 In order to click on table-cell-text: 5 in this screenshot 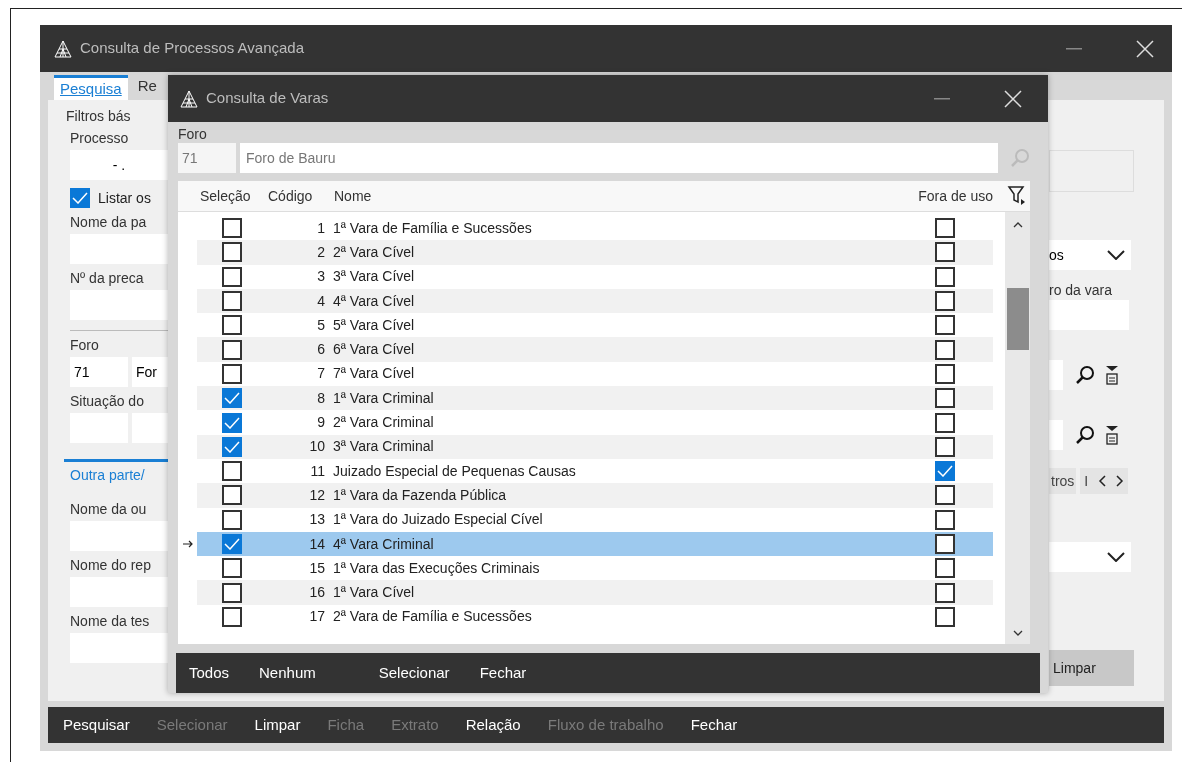, I will do `click(321, 325)`.